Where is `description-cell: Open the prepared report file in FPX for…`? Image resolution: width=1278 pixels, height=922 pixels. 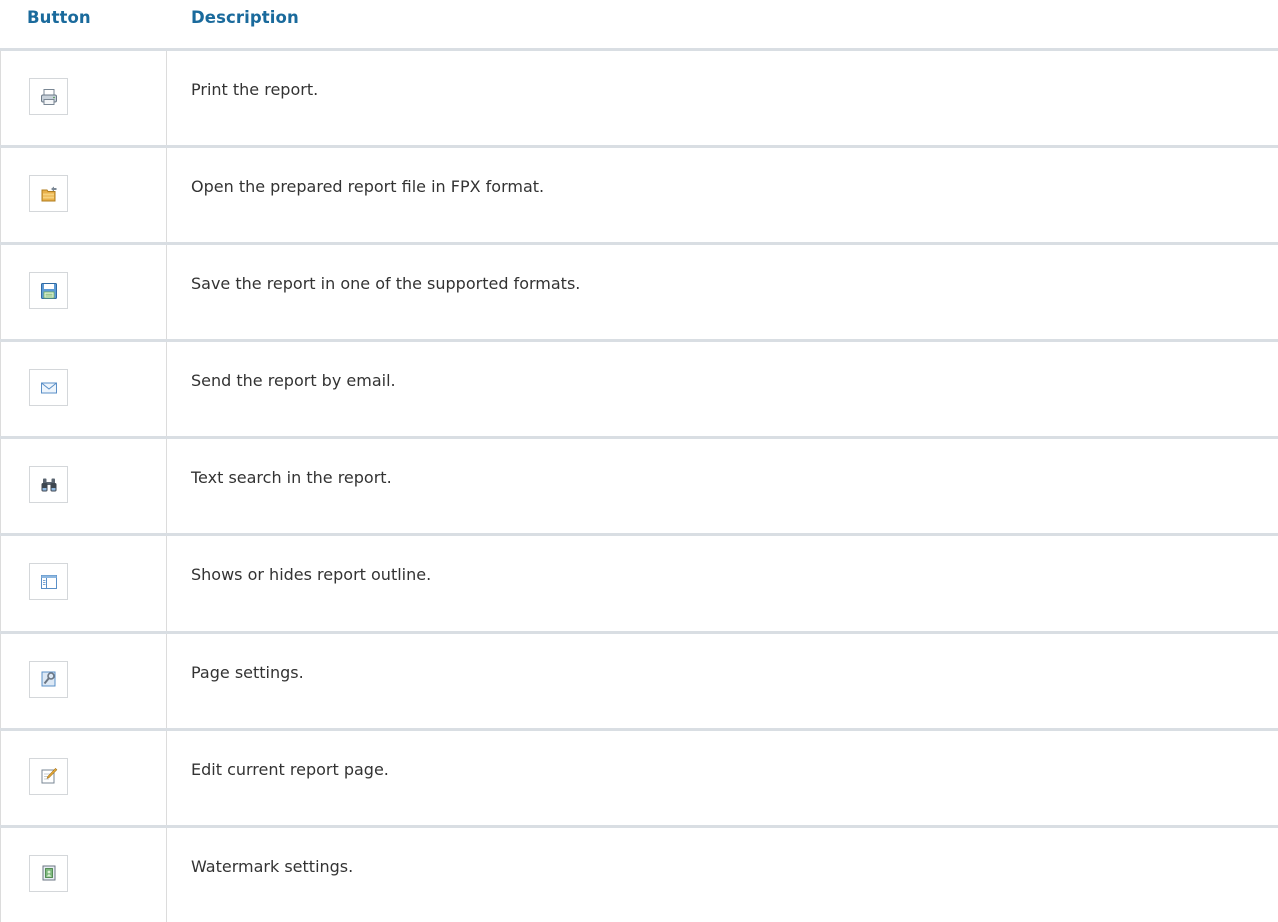 description-cell: Open the prepared report file in FPX for… is located at coordinates (368, 187).